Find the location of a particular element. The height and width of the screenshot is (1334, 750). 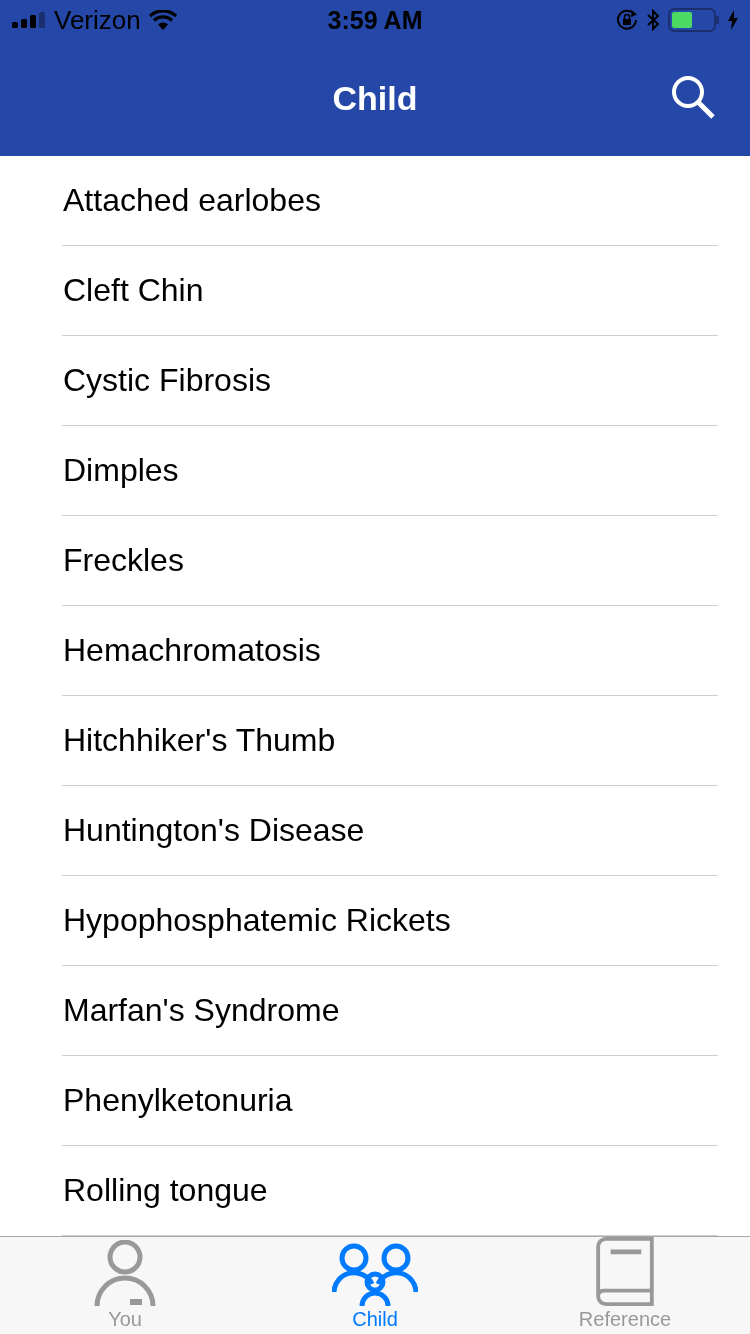

carrier-name: Verizon is located at coordinates (97, 20).